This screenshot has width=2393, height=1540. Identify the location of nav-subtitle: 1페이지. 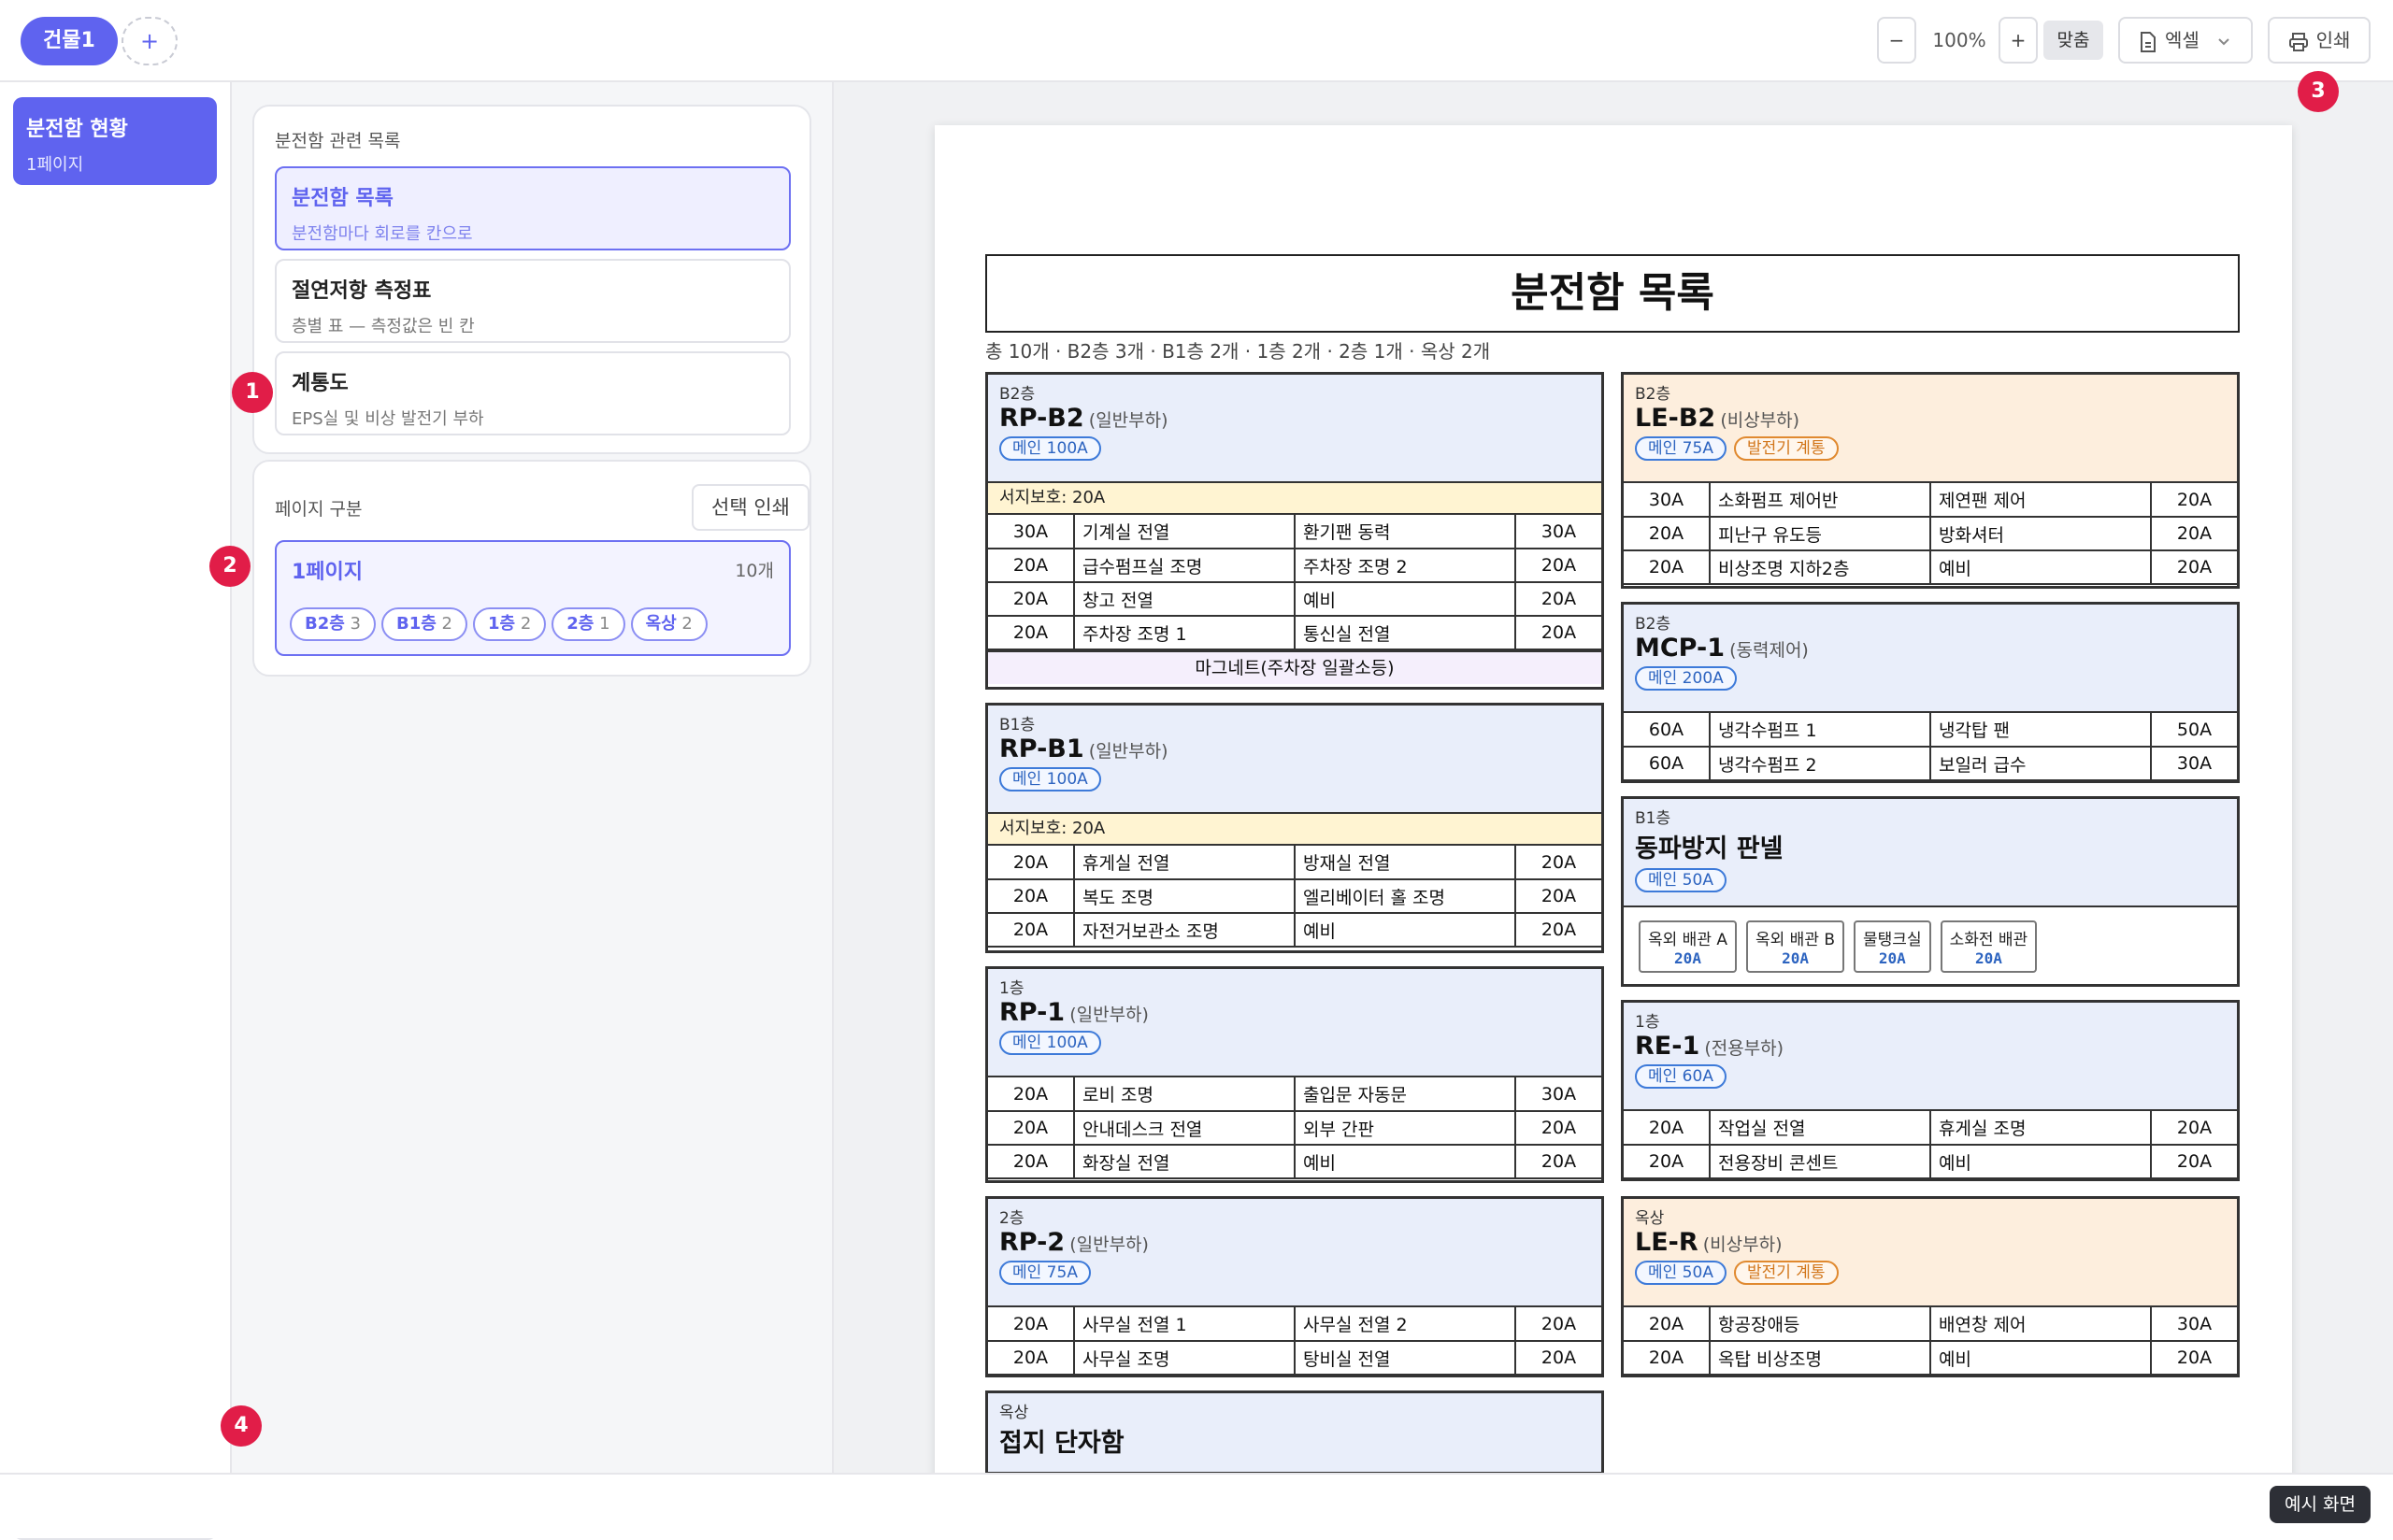
(55, 165).